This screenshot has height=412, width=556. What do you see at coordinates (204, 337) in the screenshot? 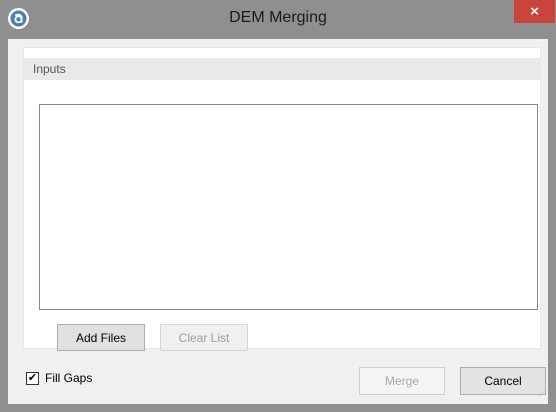
I see `clear-list-button: Clear List` at bounding box center [204, 337].